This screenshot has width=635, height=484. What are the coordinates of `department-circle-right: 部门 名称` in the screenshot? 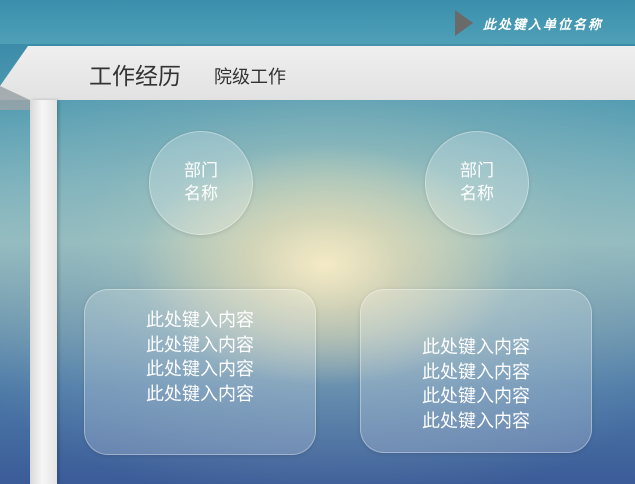 It's located at (477, 183).